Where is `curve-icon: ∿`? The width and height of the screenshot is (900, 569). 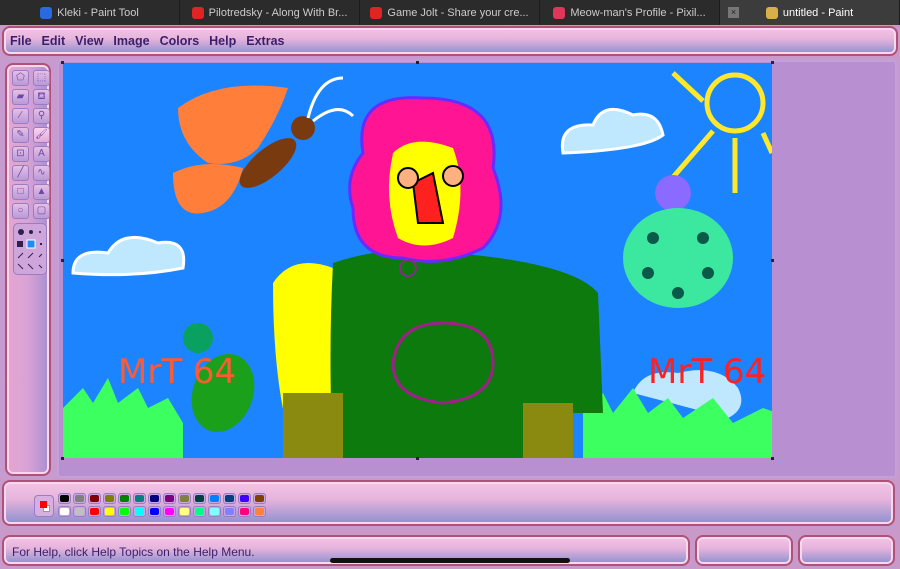
curve-icon: ∿ is located at coordinates (41, 172).